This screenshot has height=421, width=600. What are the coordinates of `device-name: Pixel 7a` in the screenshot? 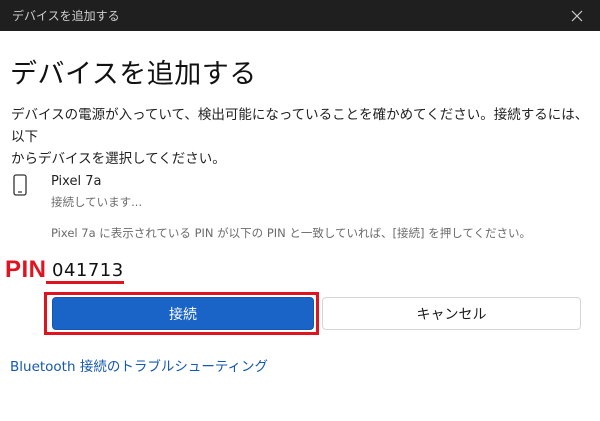 It's located at (76, 181).